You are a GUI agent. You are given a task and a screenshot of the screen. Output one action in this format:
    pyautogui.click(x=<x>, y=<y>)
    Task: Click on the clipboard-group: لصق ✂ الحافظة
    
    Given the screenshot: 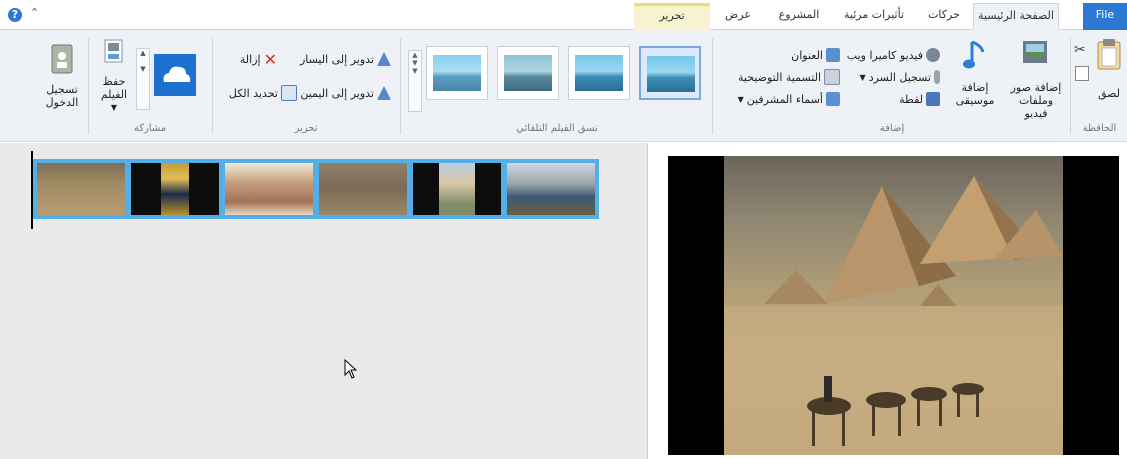 What is the action you would take?
    pyautogui.click(x=1099, y=85)
    